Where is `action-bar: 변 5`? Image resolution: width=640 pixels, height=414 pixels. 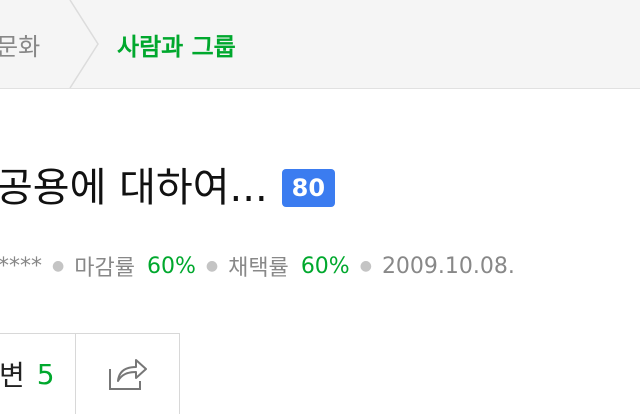
action-bar: 변 5 is located at coordinates (90, 373).